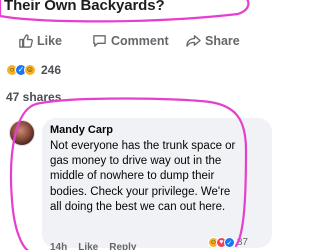  Describe the element at coordinates (50, 40) in the screenshot. I see `like-label: Like` at that location.